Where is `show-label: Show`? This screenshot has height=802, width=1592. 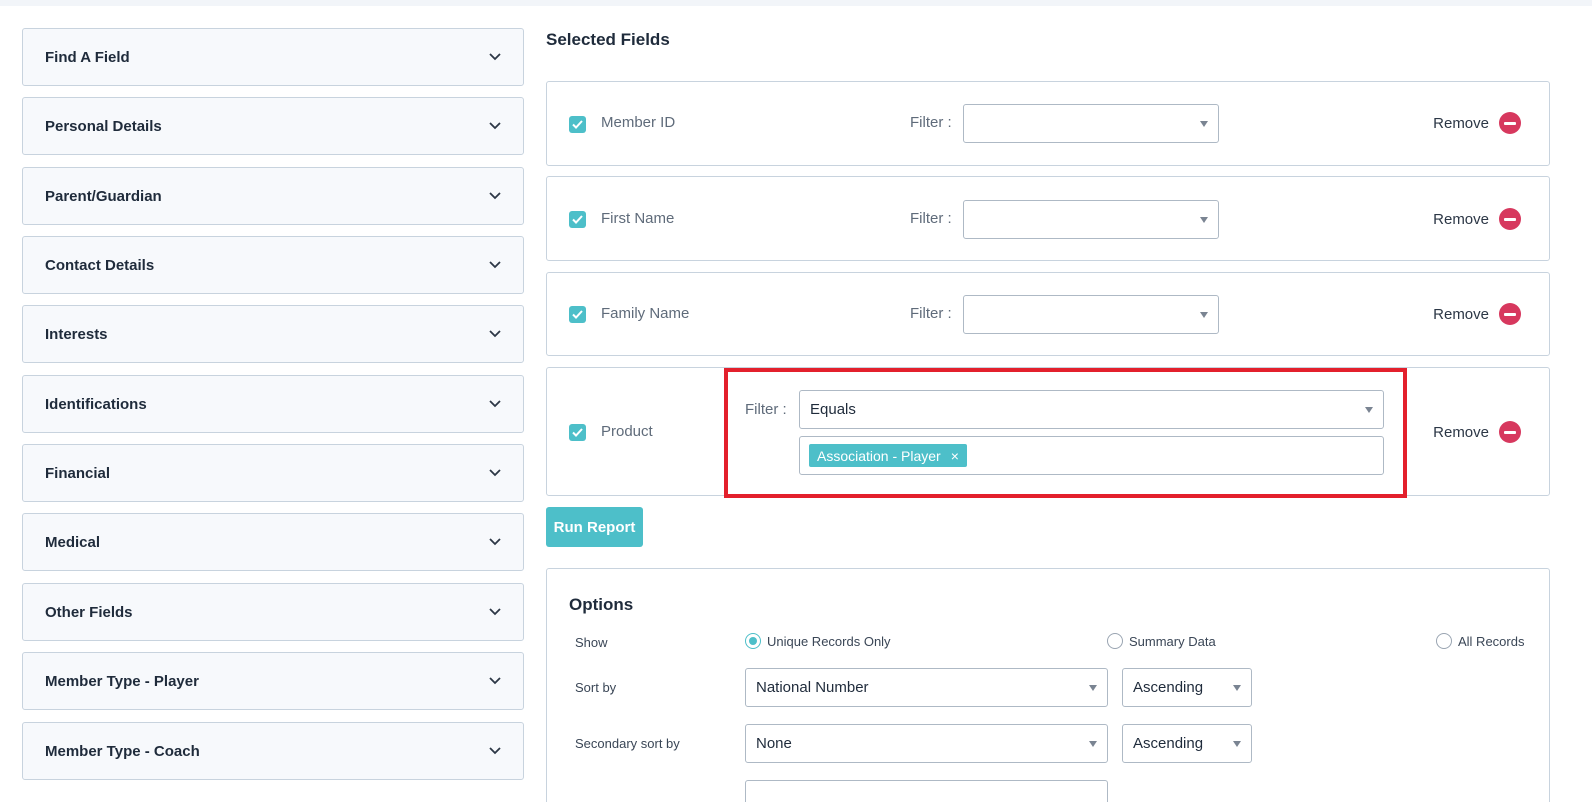
show-label: Show is located at coordinates (591, 642).